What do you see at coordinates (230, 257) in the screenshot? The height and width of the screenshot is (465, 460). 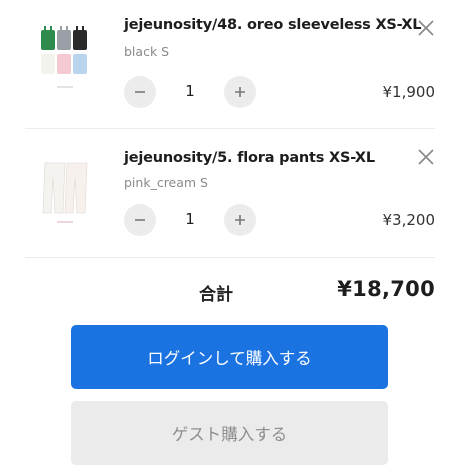 I see `divider` at bounding box center [230, 257].